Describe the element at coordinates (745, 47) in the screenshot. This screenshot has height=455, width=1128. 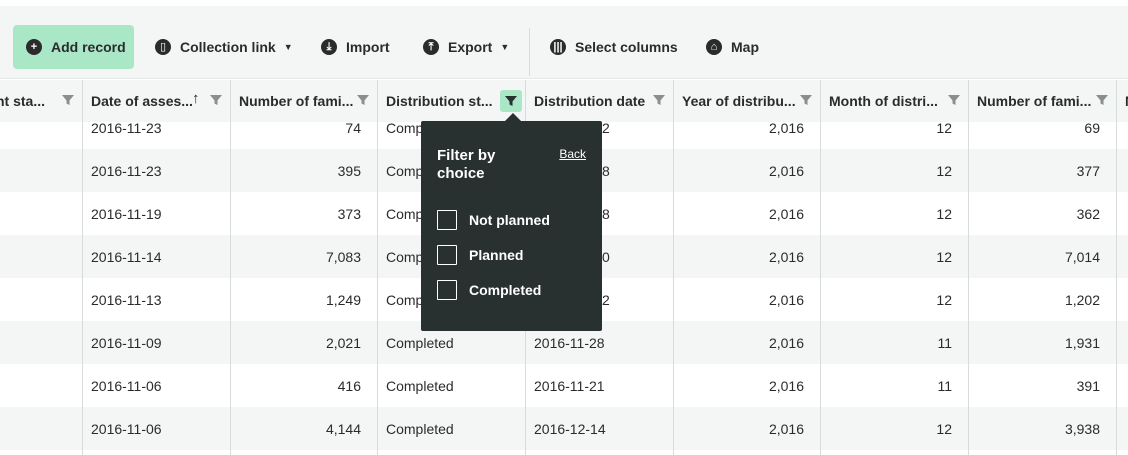
I see `map-label: Map` at that location.